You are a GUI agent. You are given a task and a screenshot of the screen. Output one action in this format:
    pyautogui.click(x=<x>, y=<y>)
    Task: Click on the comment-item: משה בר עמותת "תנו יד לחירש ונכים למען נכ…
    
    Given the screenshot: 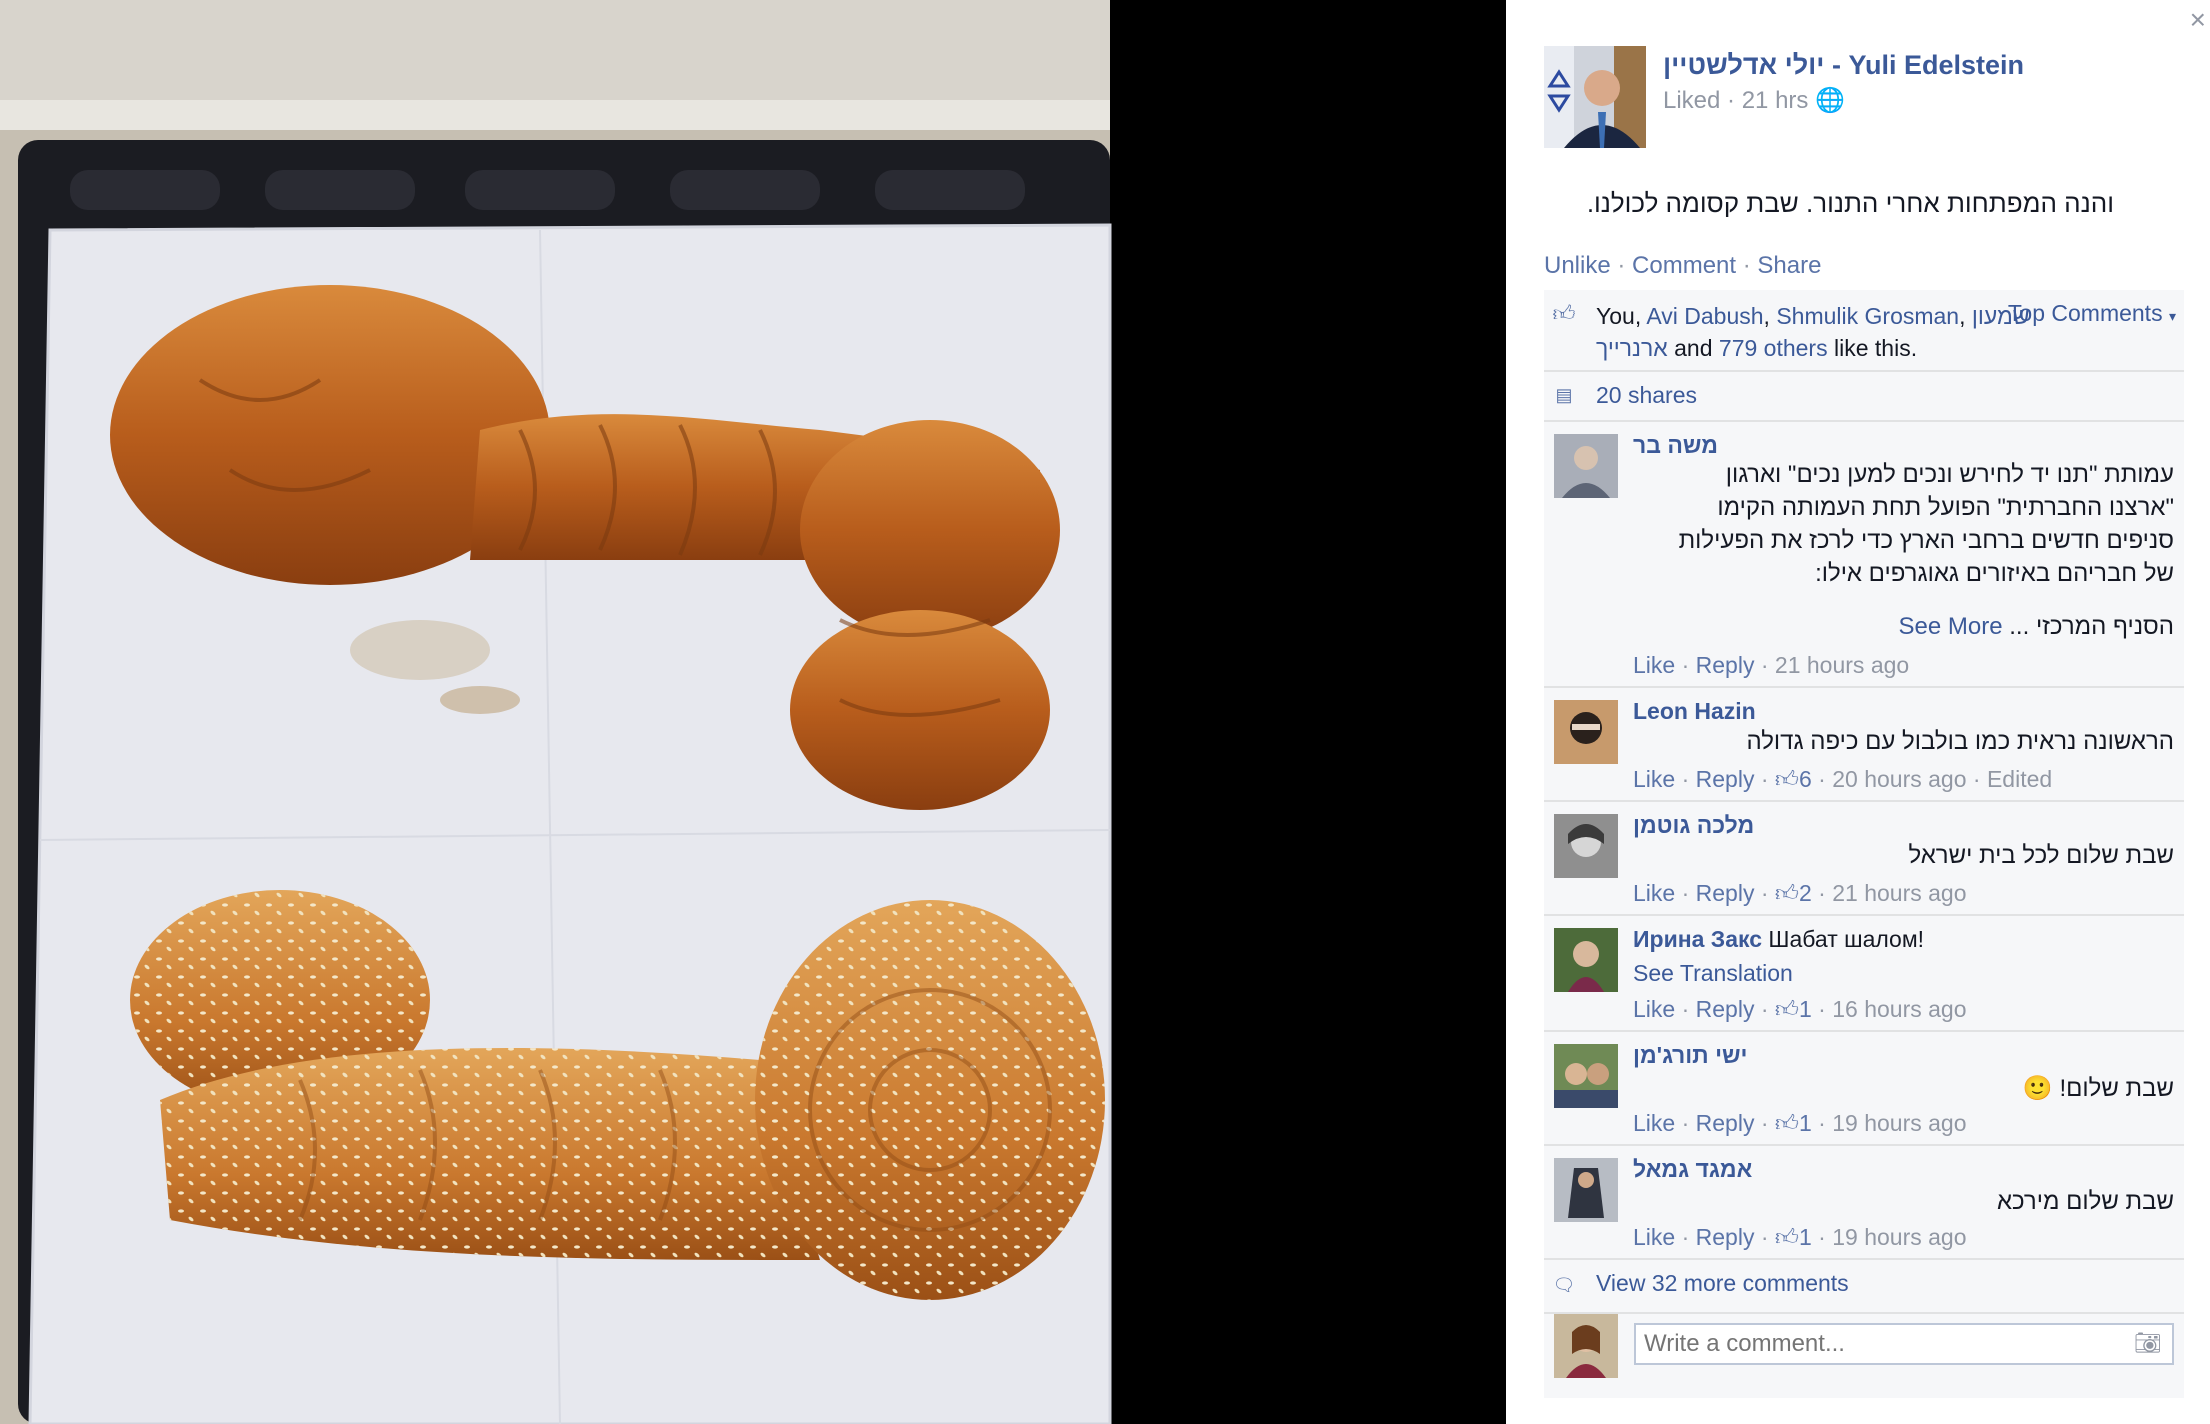 What is the action you would take?
    pyautogui.click(x=1864, y=553)
    